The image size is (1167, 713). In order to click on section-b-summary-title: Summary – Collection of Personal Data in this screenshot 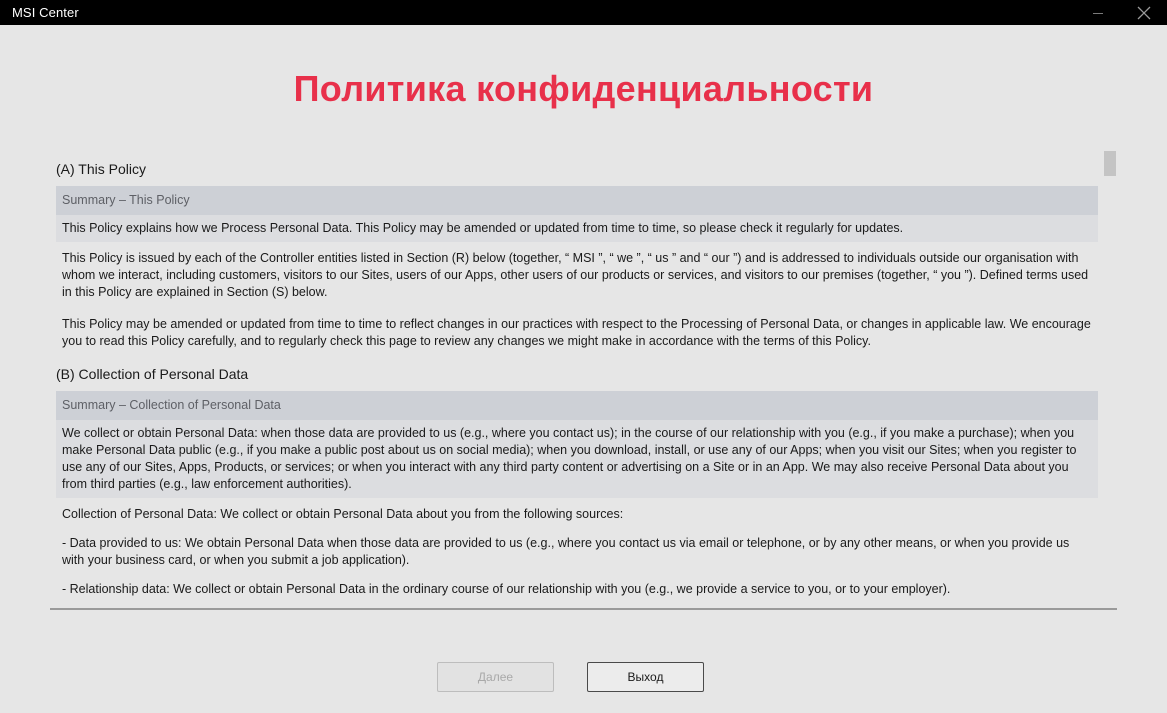, I will do `click(577, 405)`.